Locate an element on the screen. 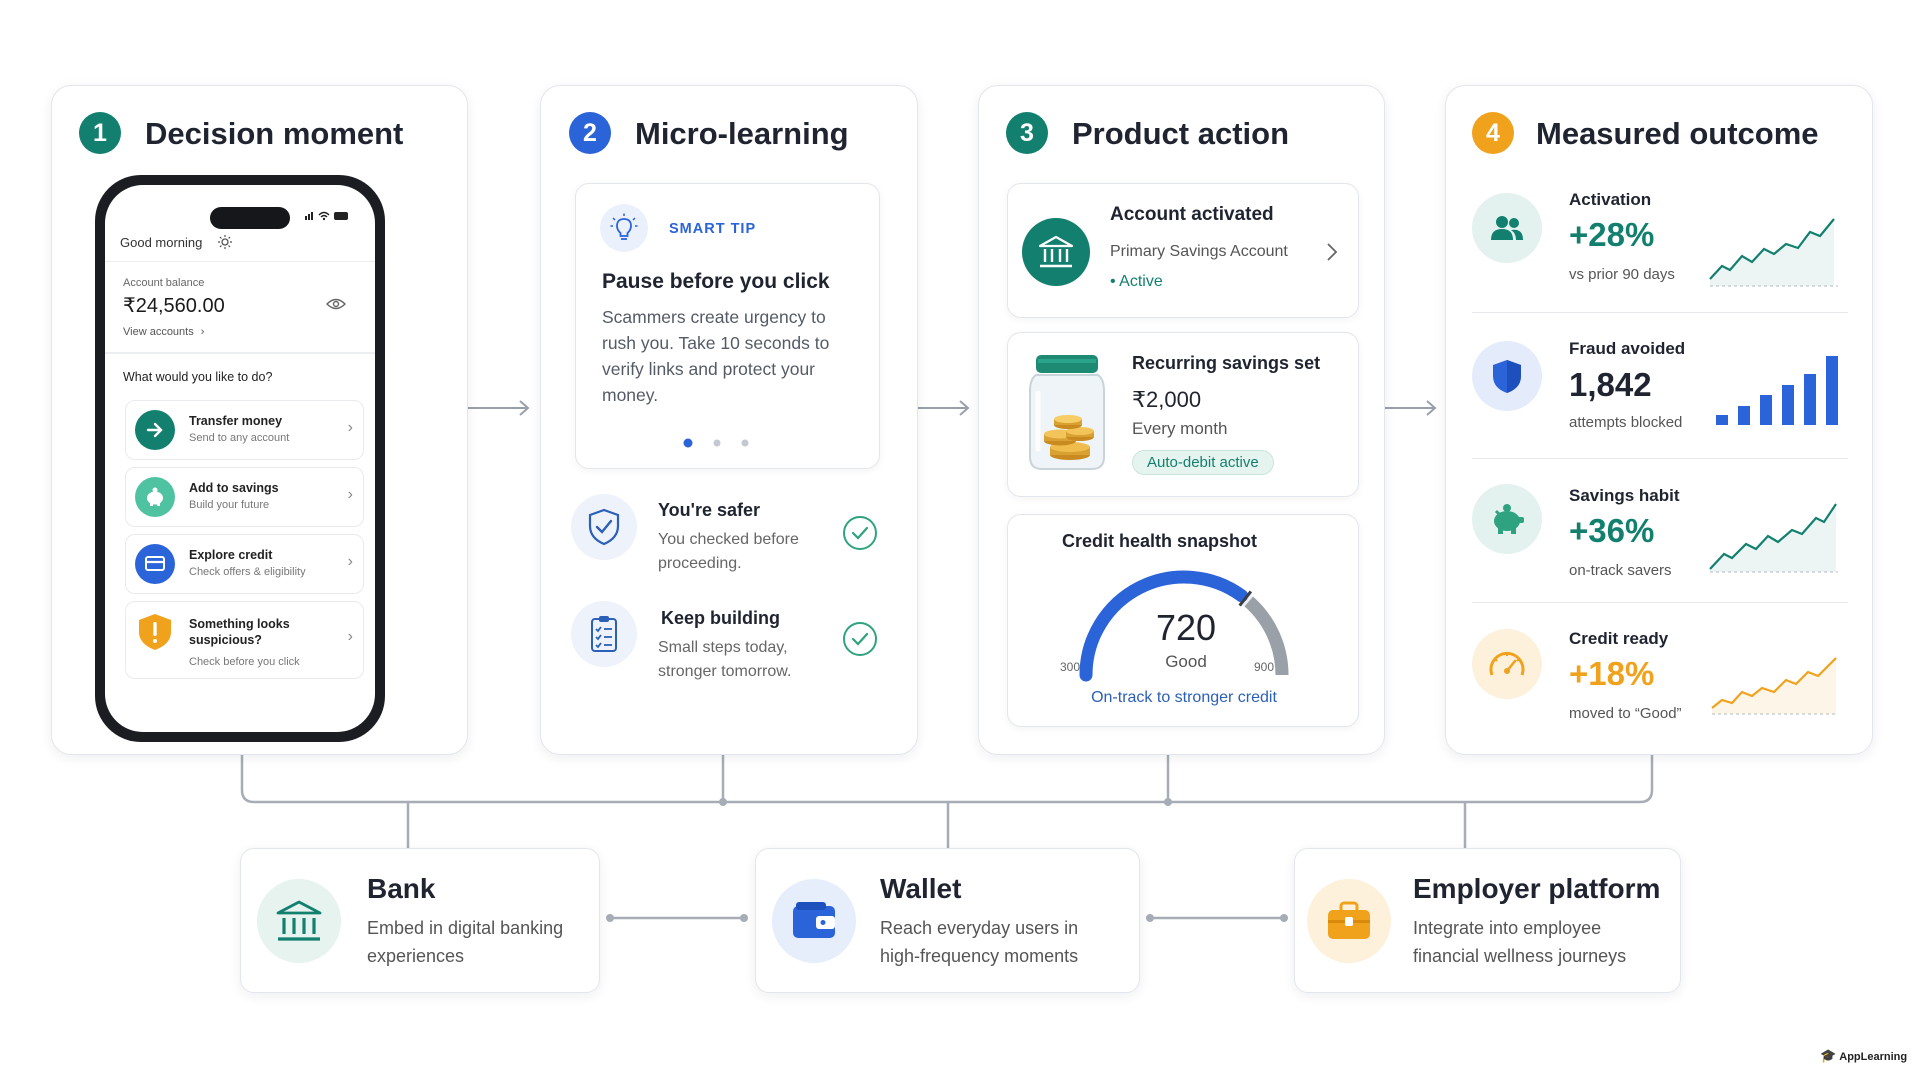 This screenshot has height=1080, width=1920. action-subtitle: Send to any account is located at coordinates (239, 438).